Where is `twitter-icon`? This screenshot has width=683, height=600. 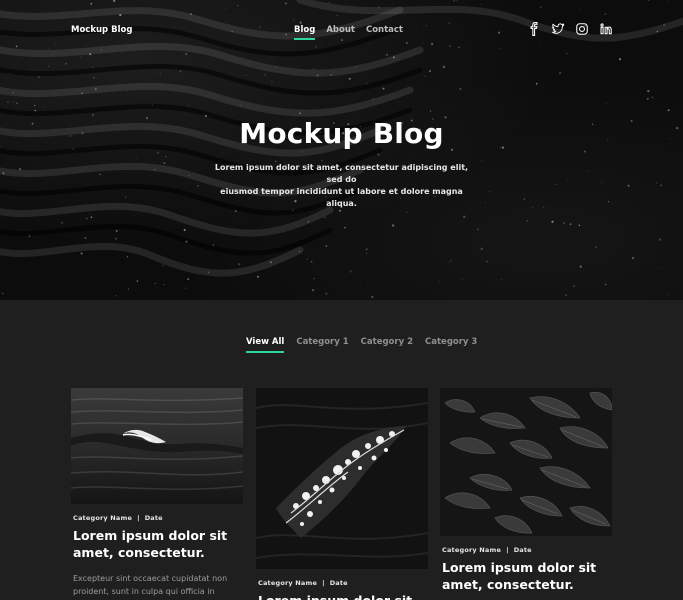
twitter-icon is located at coordinates (558, 29).